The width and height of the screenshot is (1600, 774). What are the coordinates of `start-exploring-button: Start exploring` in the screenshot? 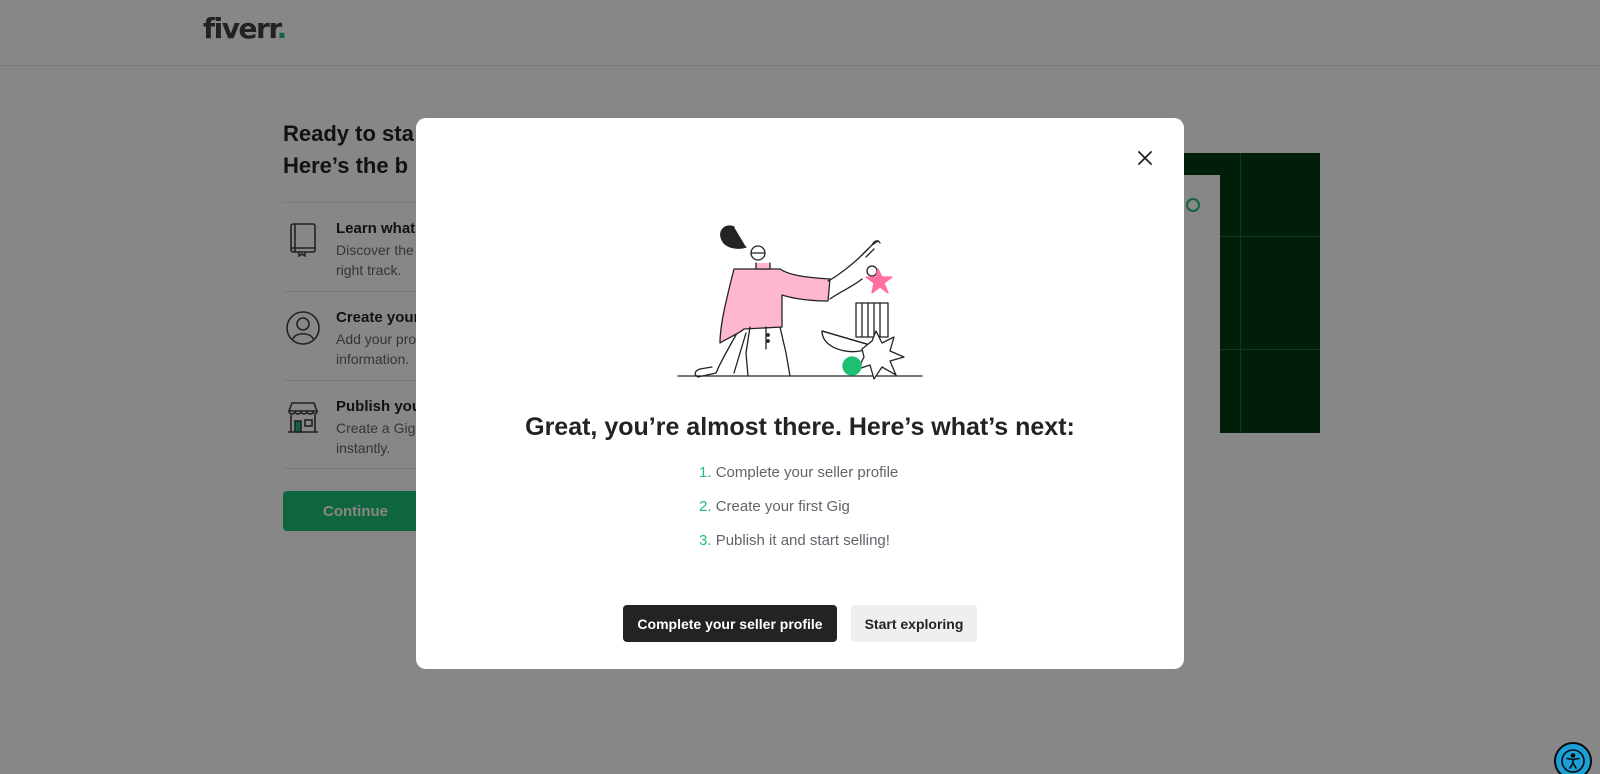 It's located at (914, 623).